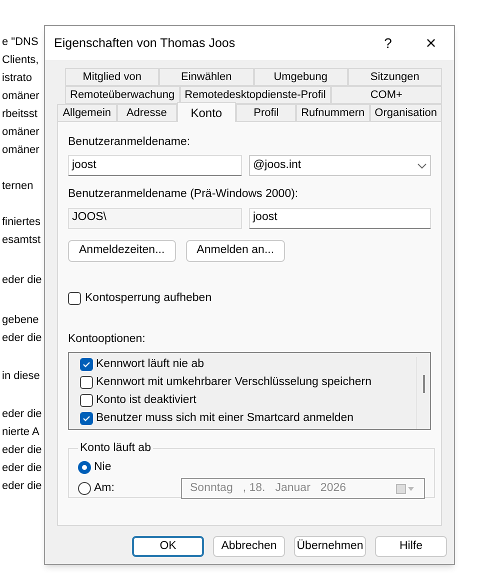  What do you see at coordinates (225, 418) in the screenshot?
I see `option-label: Benutzer muss sich mit einer Smartcard anmelden` at bounding box center [225, 418].